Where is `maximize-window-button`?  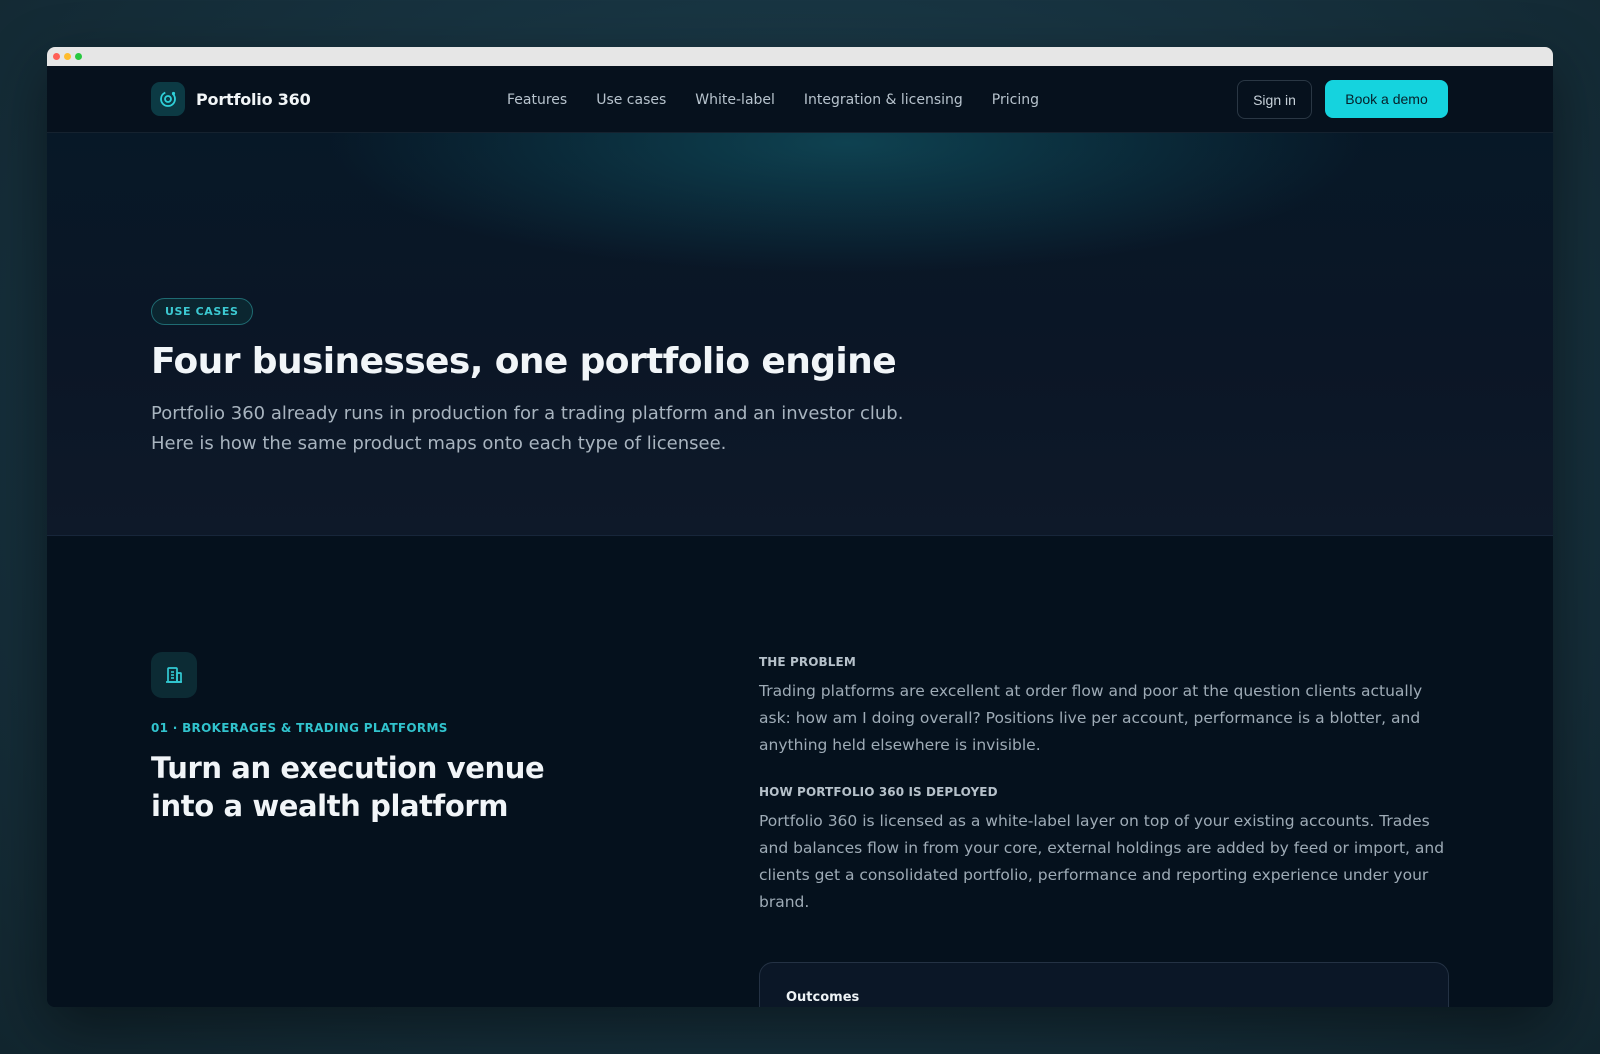 maximize-window-button is located at coordinates (78, 56).